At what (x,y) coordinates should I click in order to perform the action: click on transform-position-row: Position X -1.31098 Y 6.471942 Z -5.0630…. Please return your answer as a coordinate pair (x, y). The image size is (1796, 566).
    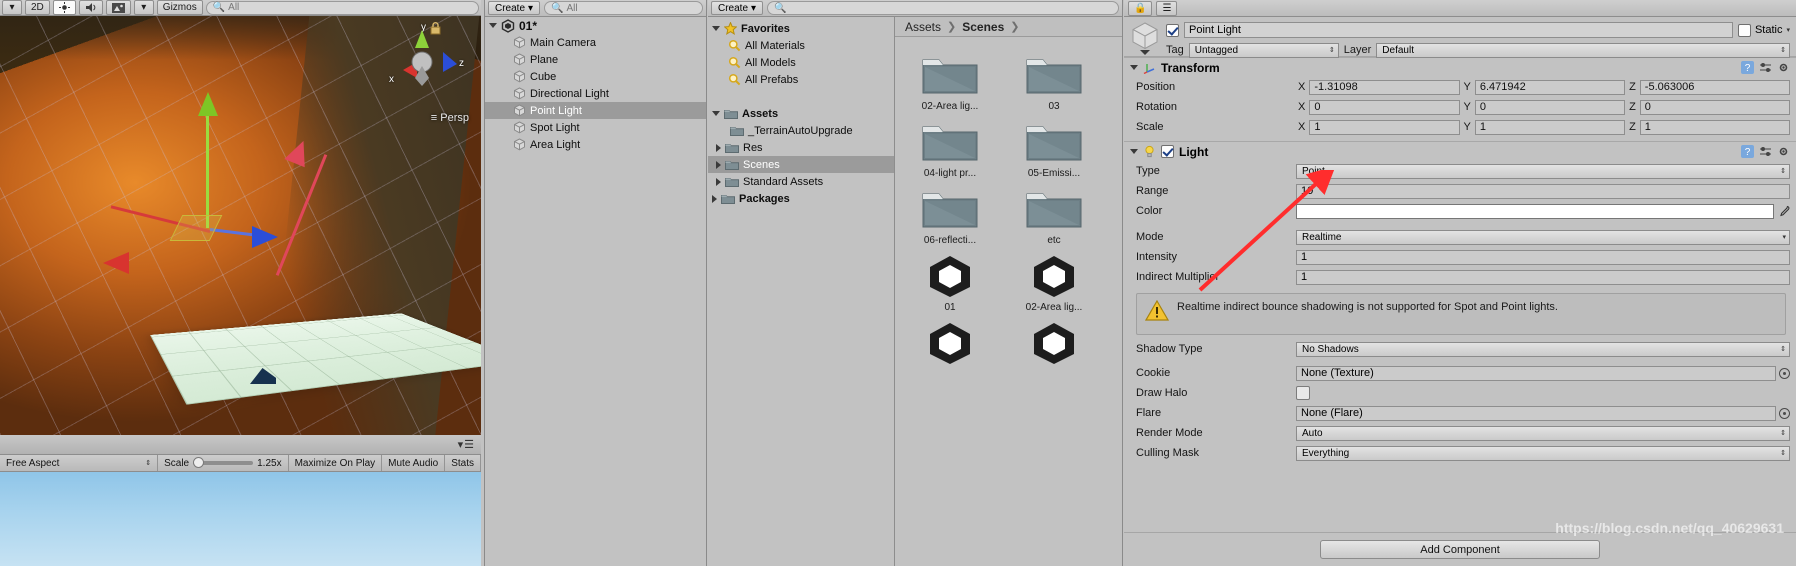
    Looking at the image, I should click on (1460, 87).